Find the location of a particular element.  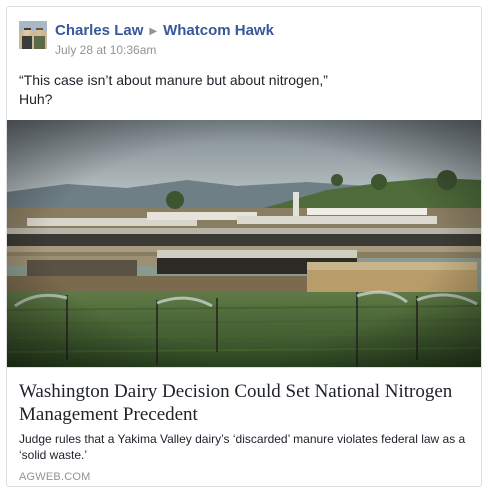

post-timestamp: July 28 at 10:36am is located at coordinates (105, 50).